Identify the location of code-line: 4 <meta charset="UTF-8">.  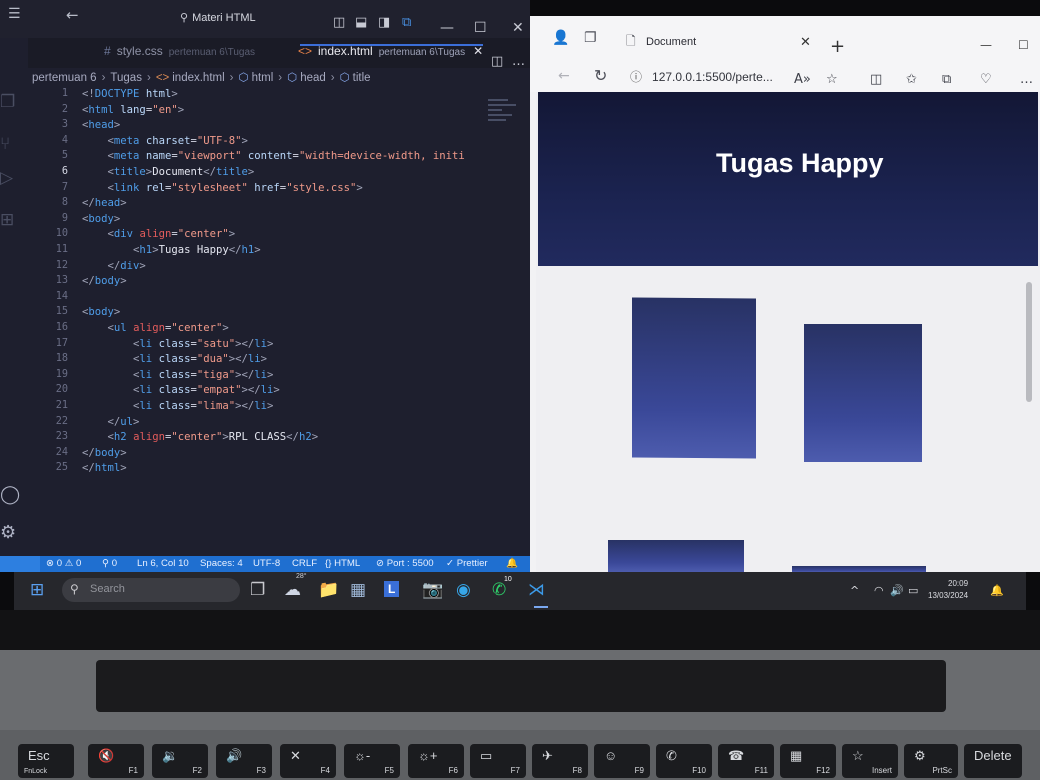
(265, 141).